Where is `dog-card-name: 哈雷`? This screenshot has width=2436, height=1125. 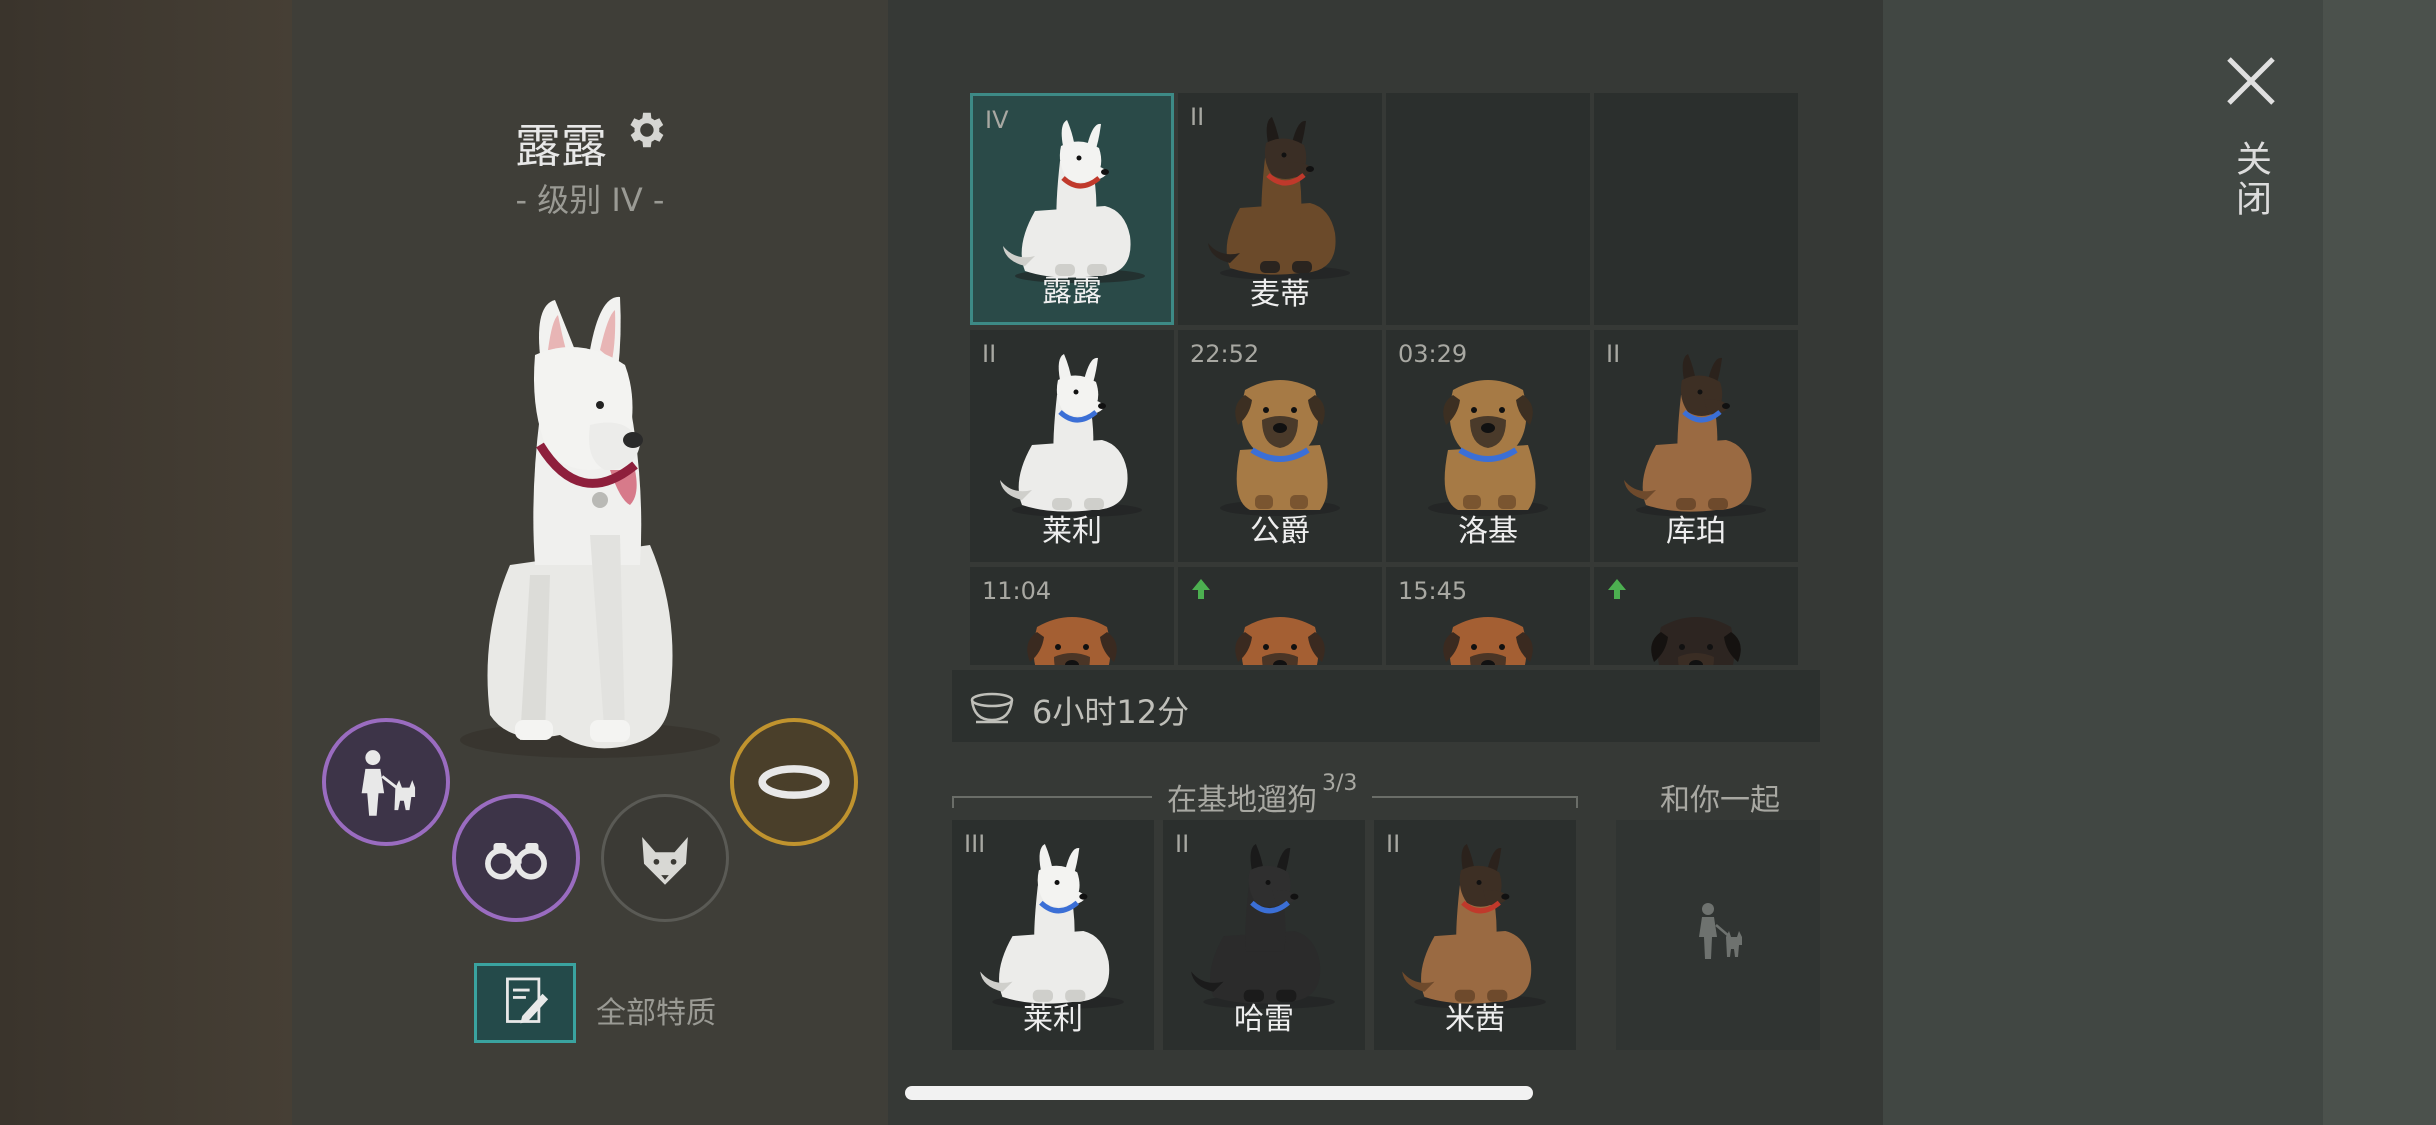 dog-card-name: 哈雷 is located at coordinates (1264, 1019).